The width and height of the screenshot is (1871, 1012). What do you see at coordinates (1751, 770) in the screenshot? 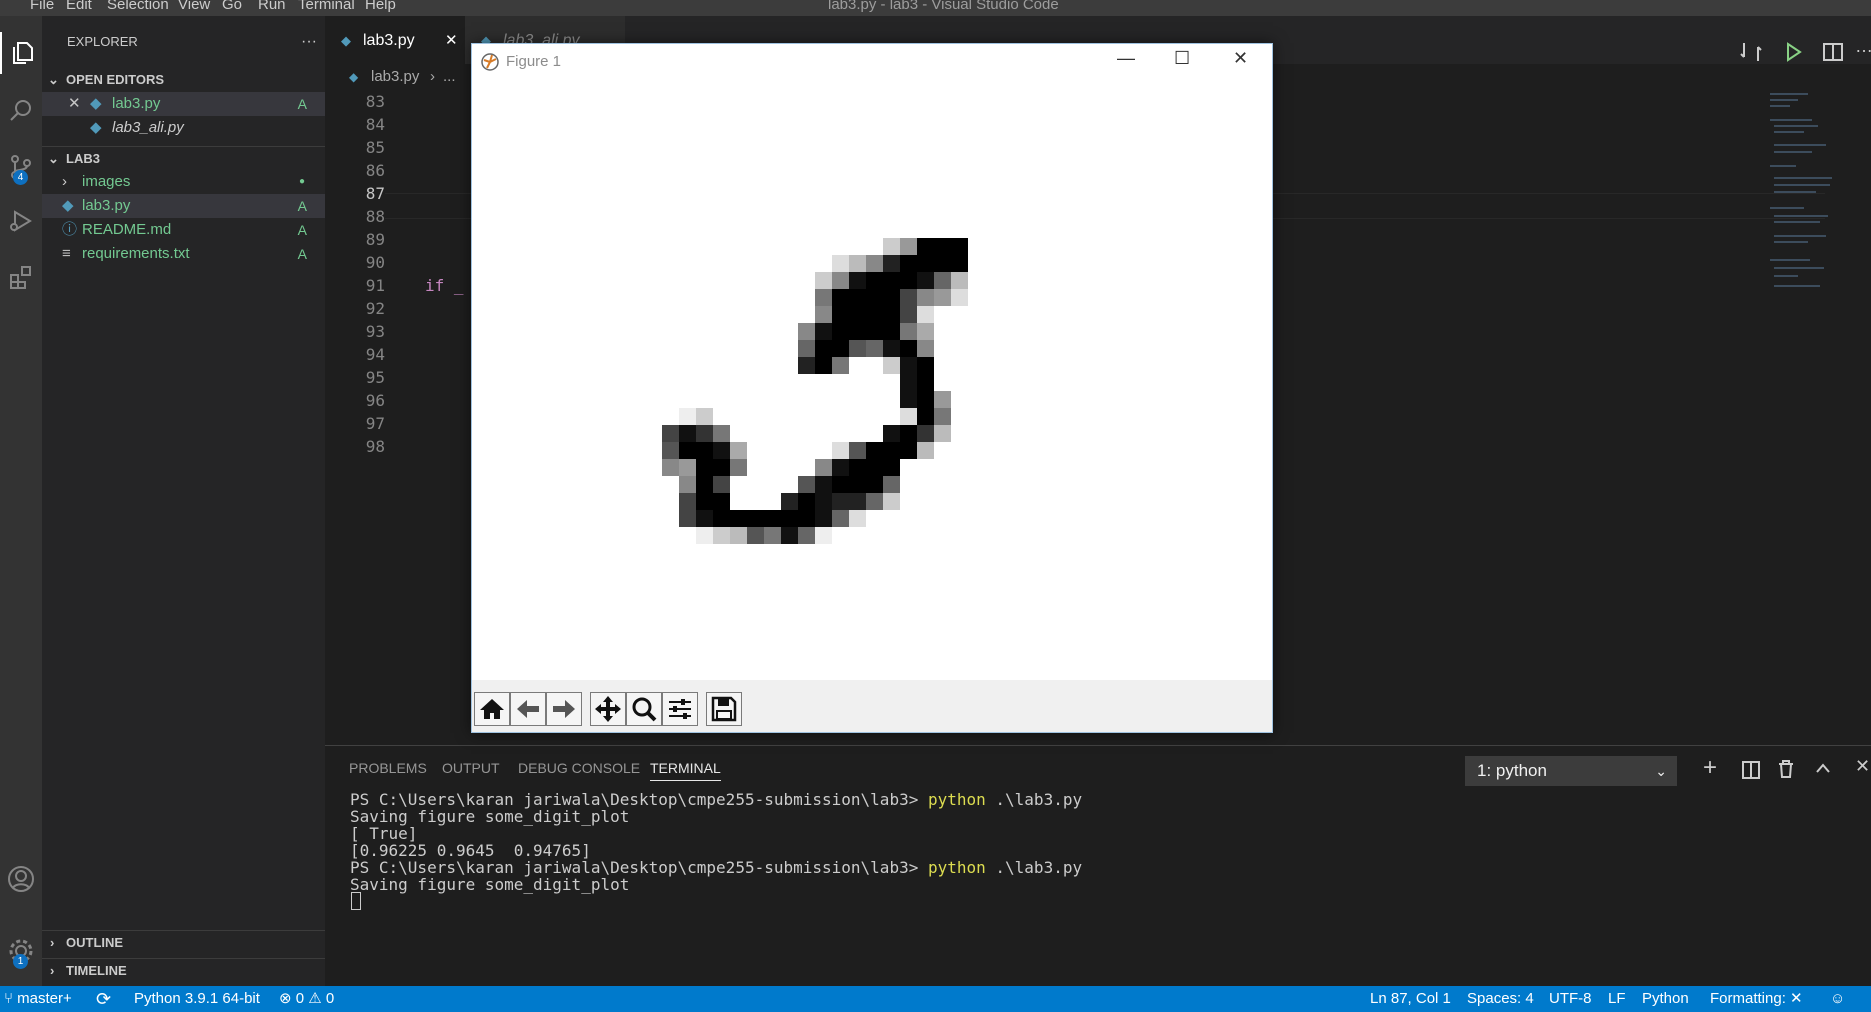
I see `split-terminal-icon` at bounding box center [1751, 770].